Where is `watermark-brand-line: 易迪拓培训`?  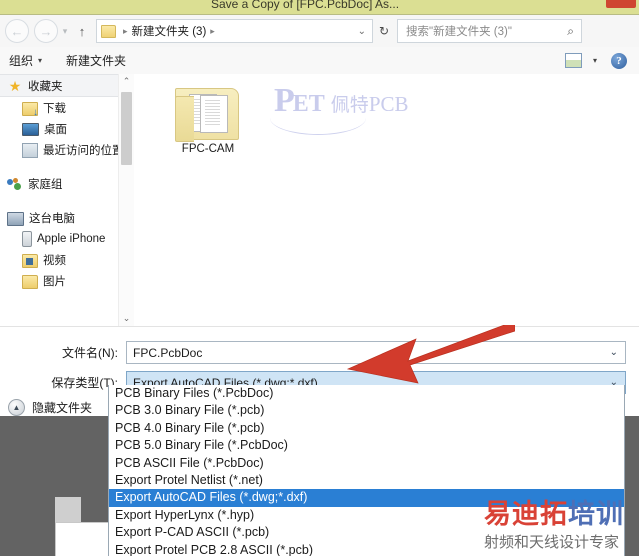 watermark-brand-line: 易迪拓培训 is located at coordinates (560, 515).